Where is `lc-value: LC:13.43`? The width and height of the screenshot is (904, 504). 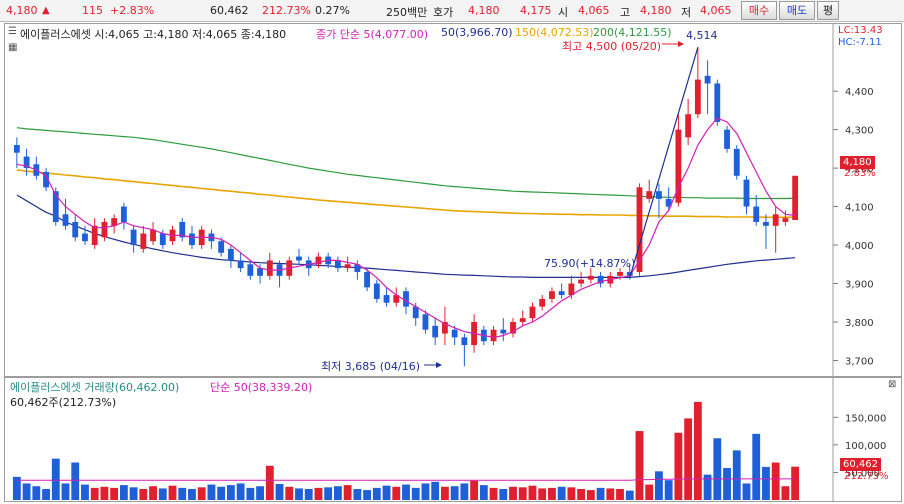 lc-value: LC:13.43 is located at coordinates (860, 30).